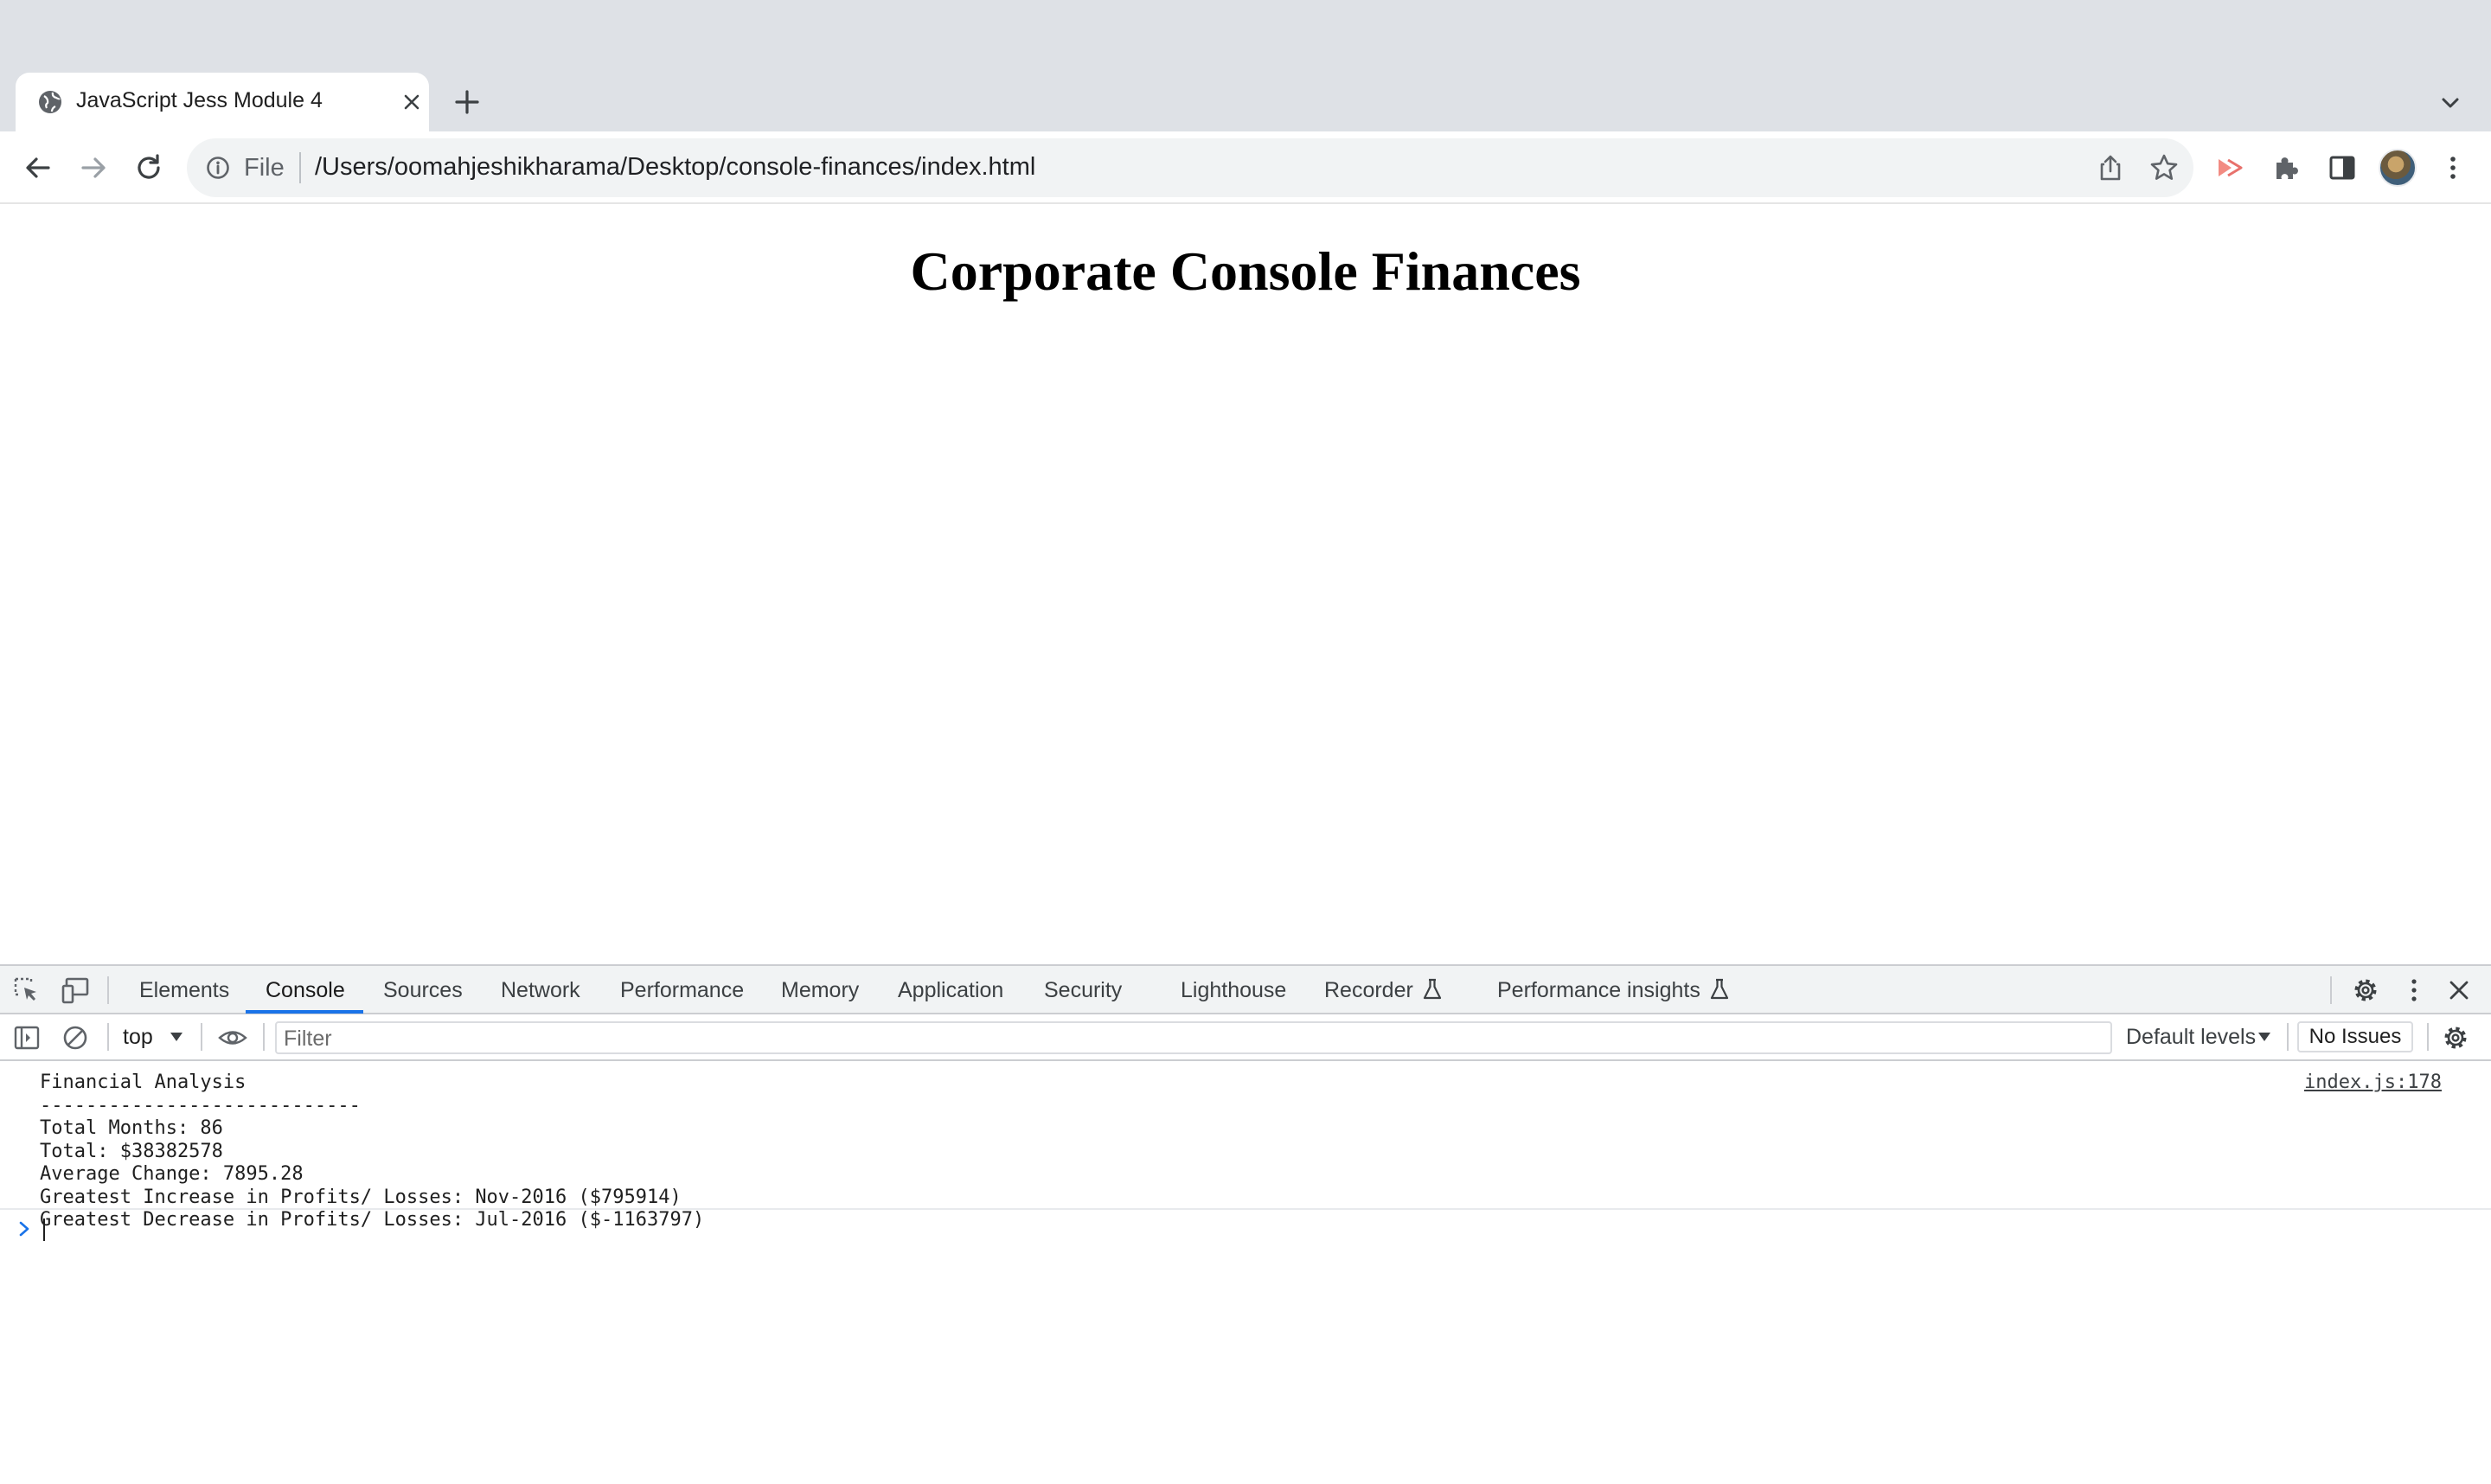 This screenshot has width=2491, height=1484. Describe the element at coordinates (2355, 1036) in the screenshot. I see `issues-button: No Issues` at that location.